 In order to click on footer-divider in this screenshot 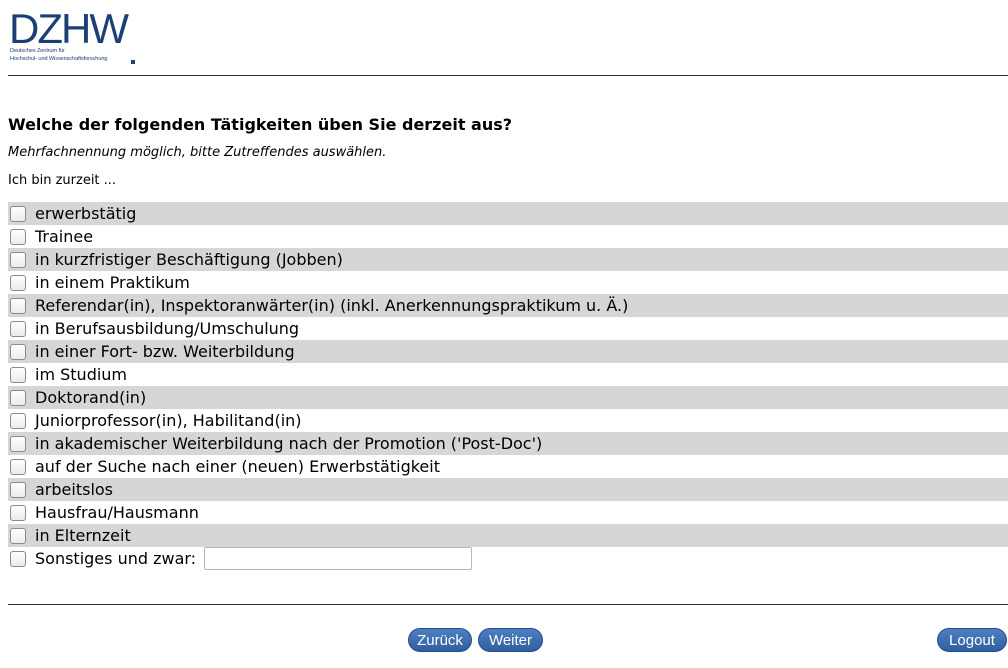, I will do `click(508, 604)`.